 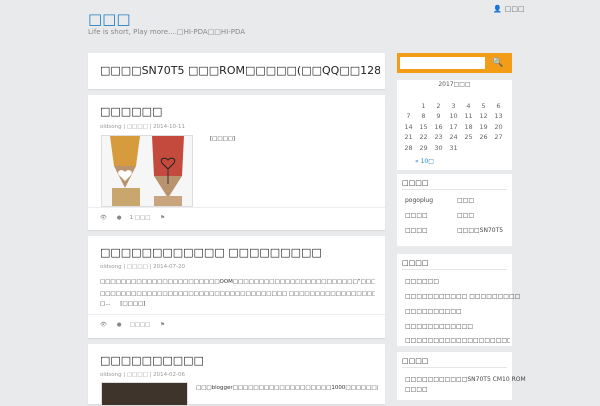 What do you see at coordinates (211, 252) in the screenshot?
I see `post-title: □□□□□□□□□□□□ □□□□□□□□□` at bounding box center [211, 252].